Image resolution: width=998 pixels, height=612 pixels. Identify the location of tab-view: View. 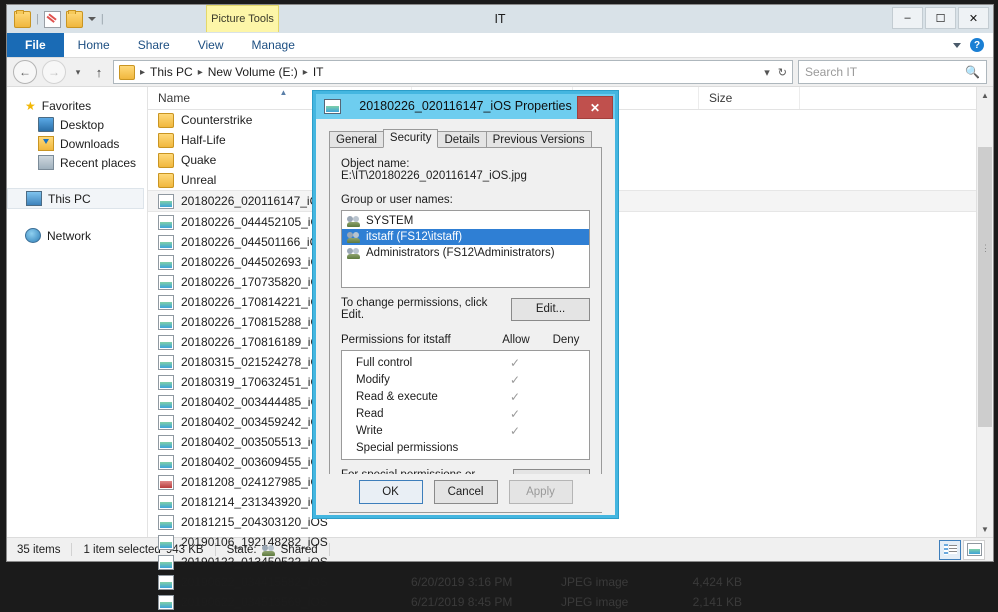
(211, 45).